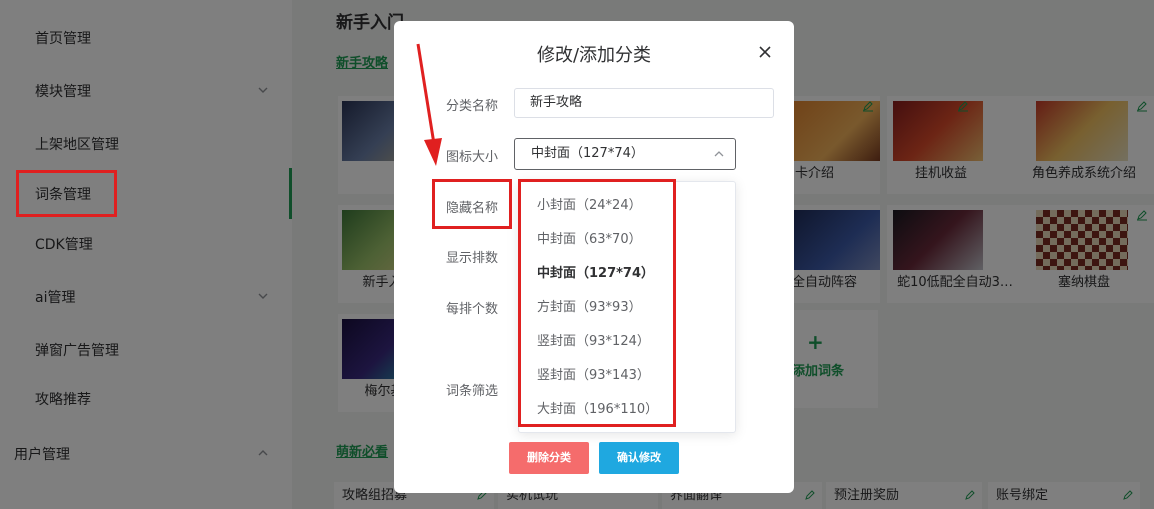 This screenshot has width=1154, height=509. I want to click on annotation-arrow, so click(429, 104).